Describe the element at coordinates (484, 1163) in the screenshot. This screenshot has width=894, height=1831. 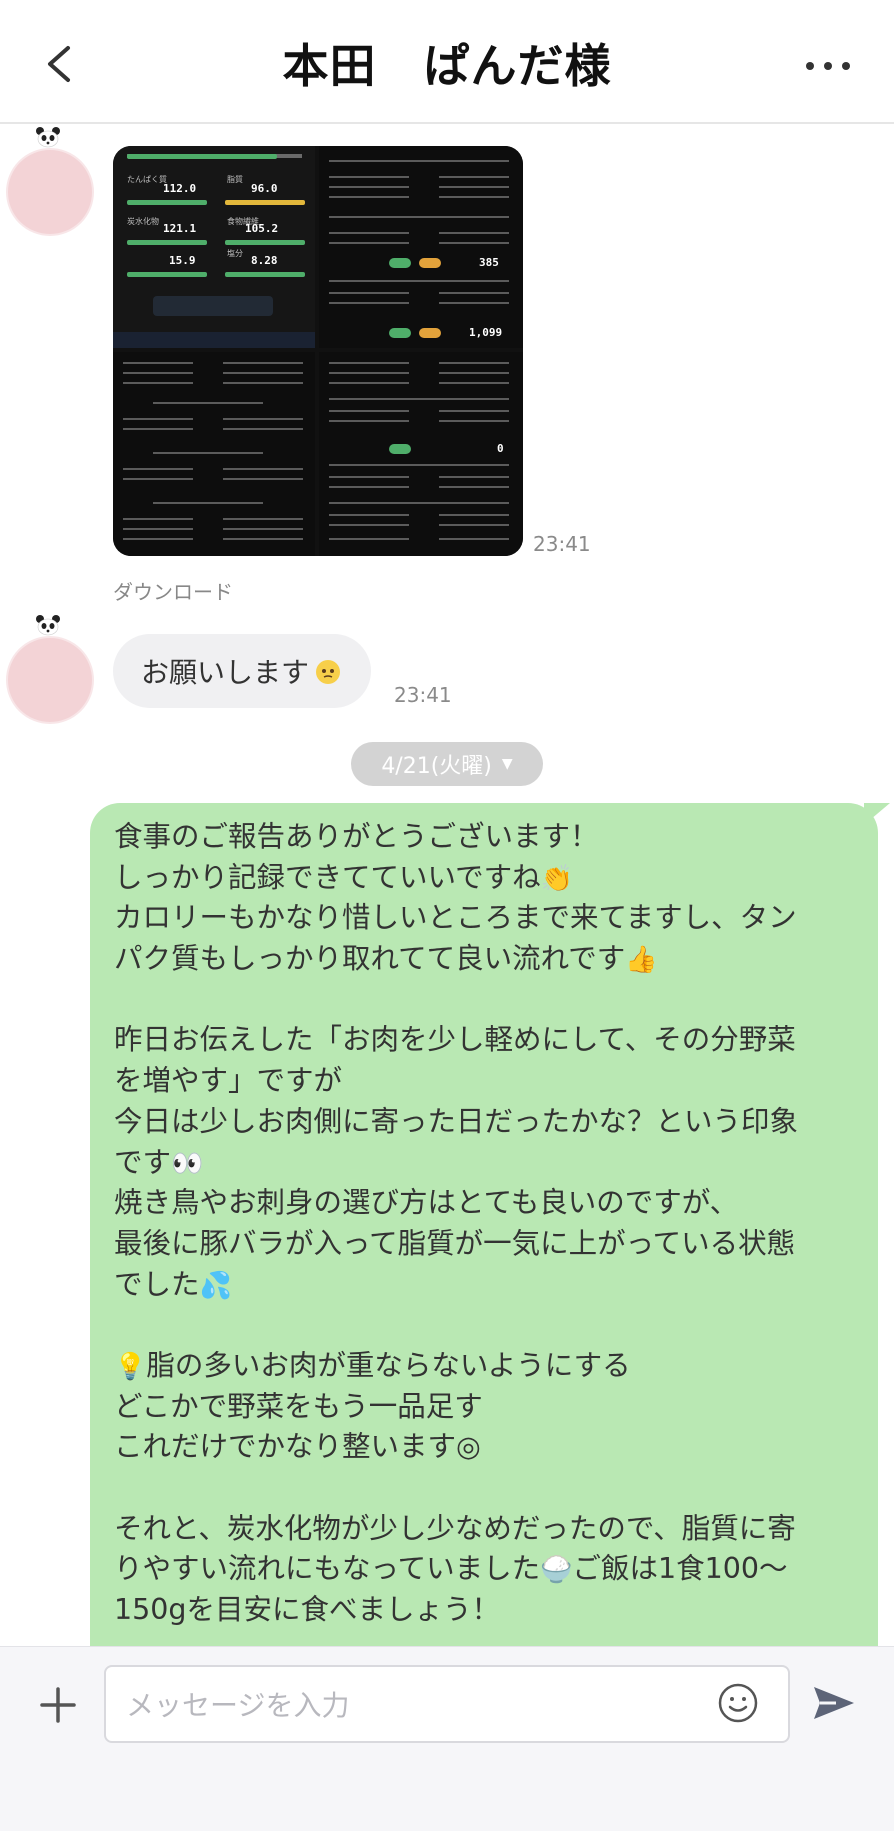
I see `message-line: です👀` at that location.